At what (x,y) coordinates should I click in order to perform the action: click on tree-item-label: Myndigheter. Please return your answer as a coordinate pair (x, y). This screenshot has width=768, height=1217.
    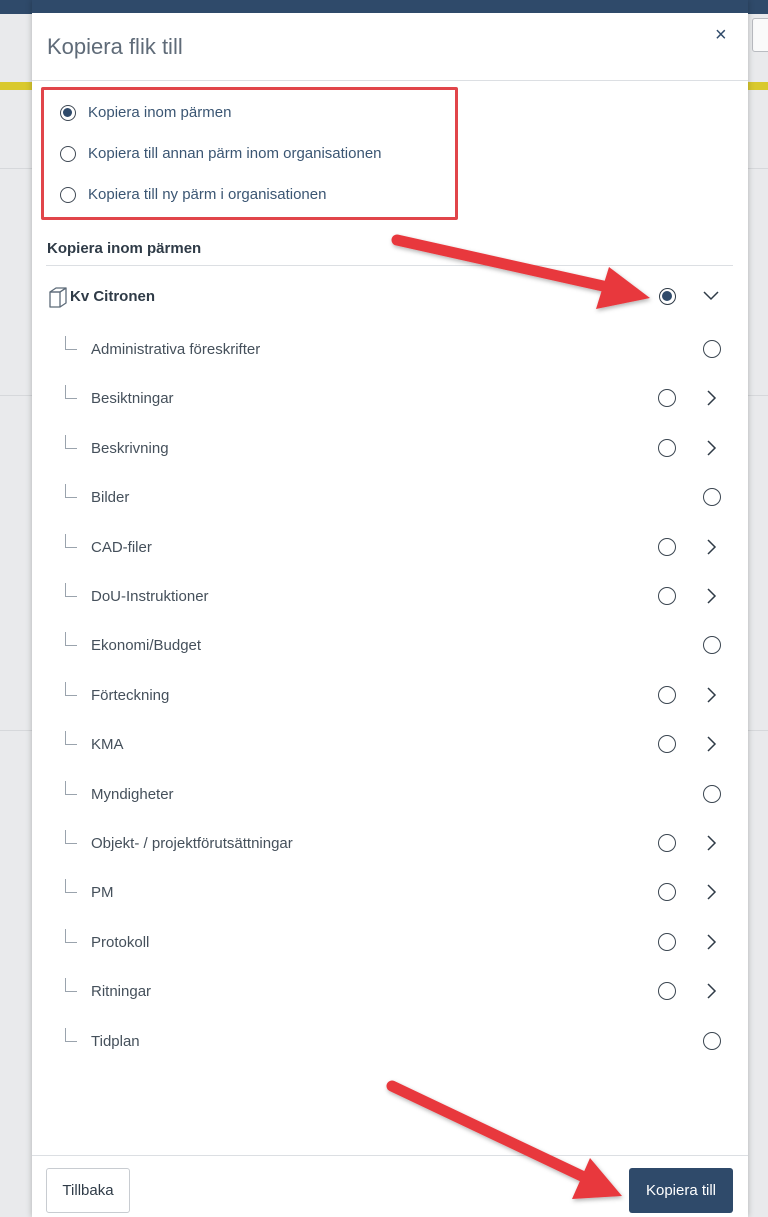
    Looking at the image, I should click on (132, 794).